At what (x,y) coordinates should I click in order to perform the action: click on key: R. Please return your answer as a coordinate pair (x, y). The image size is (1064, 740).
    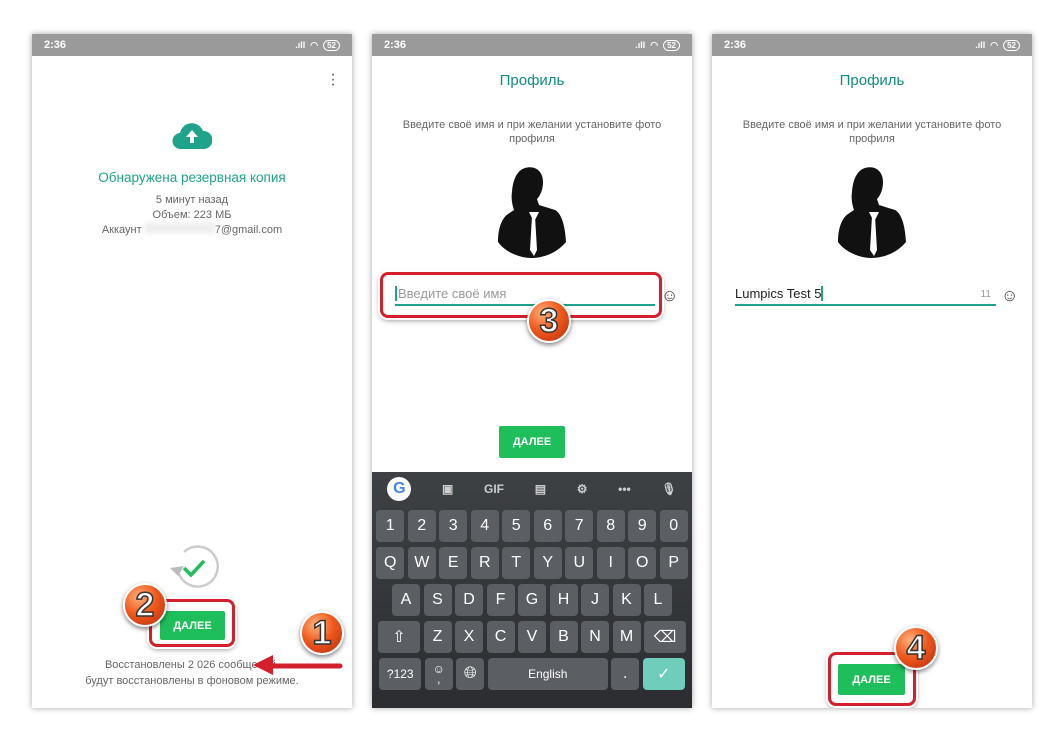
    Looking at the image, I should click on (484, 563).